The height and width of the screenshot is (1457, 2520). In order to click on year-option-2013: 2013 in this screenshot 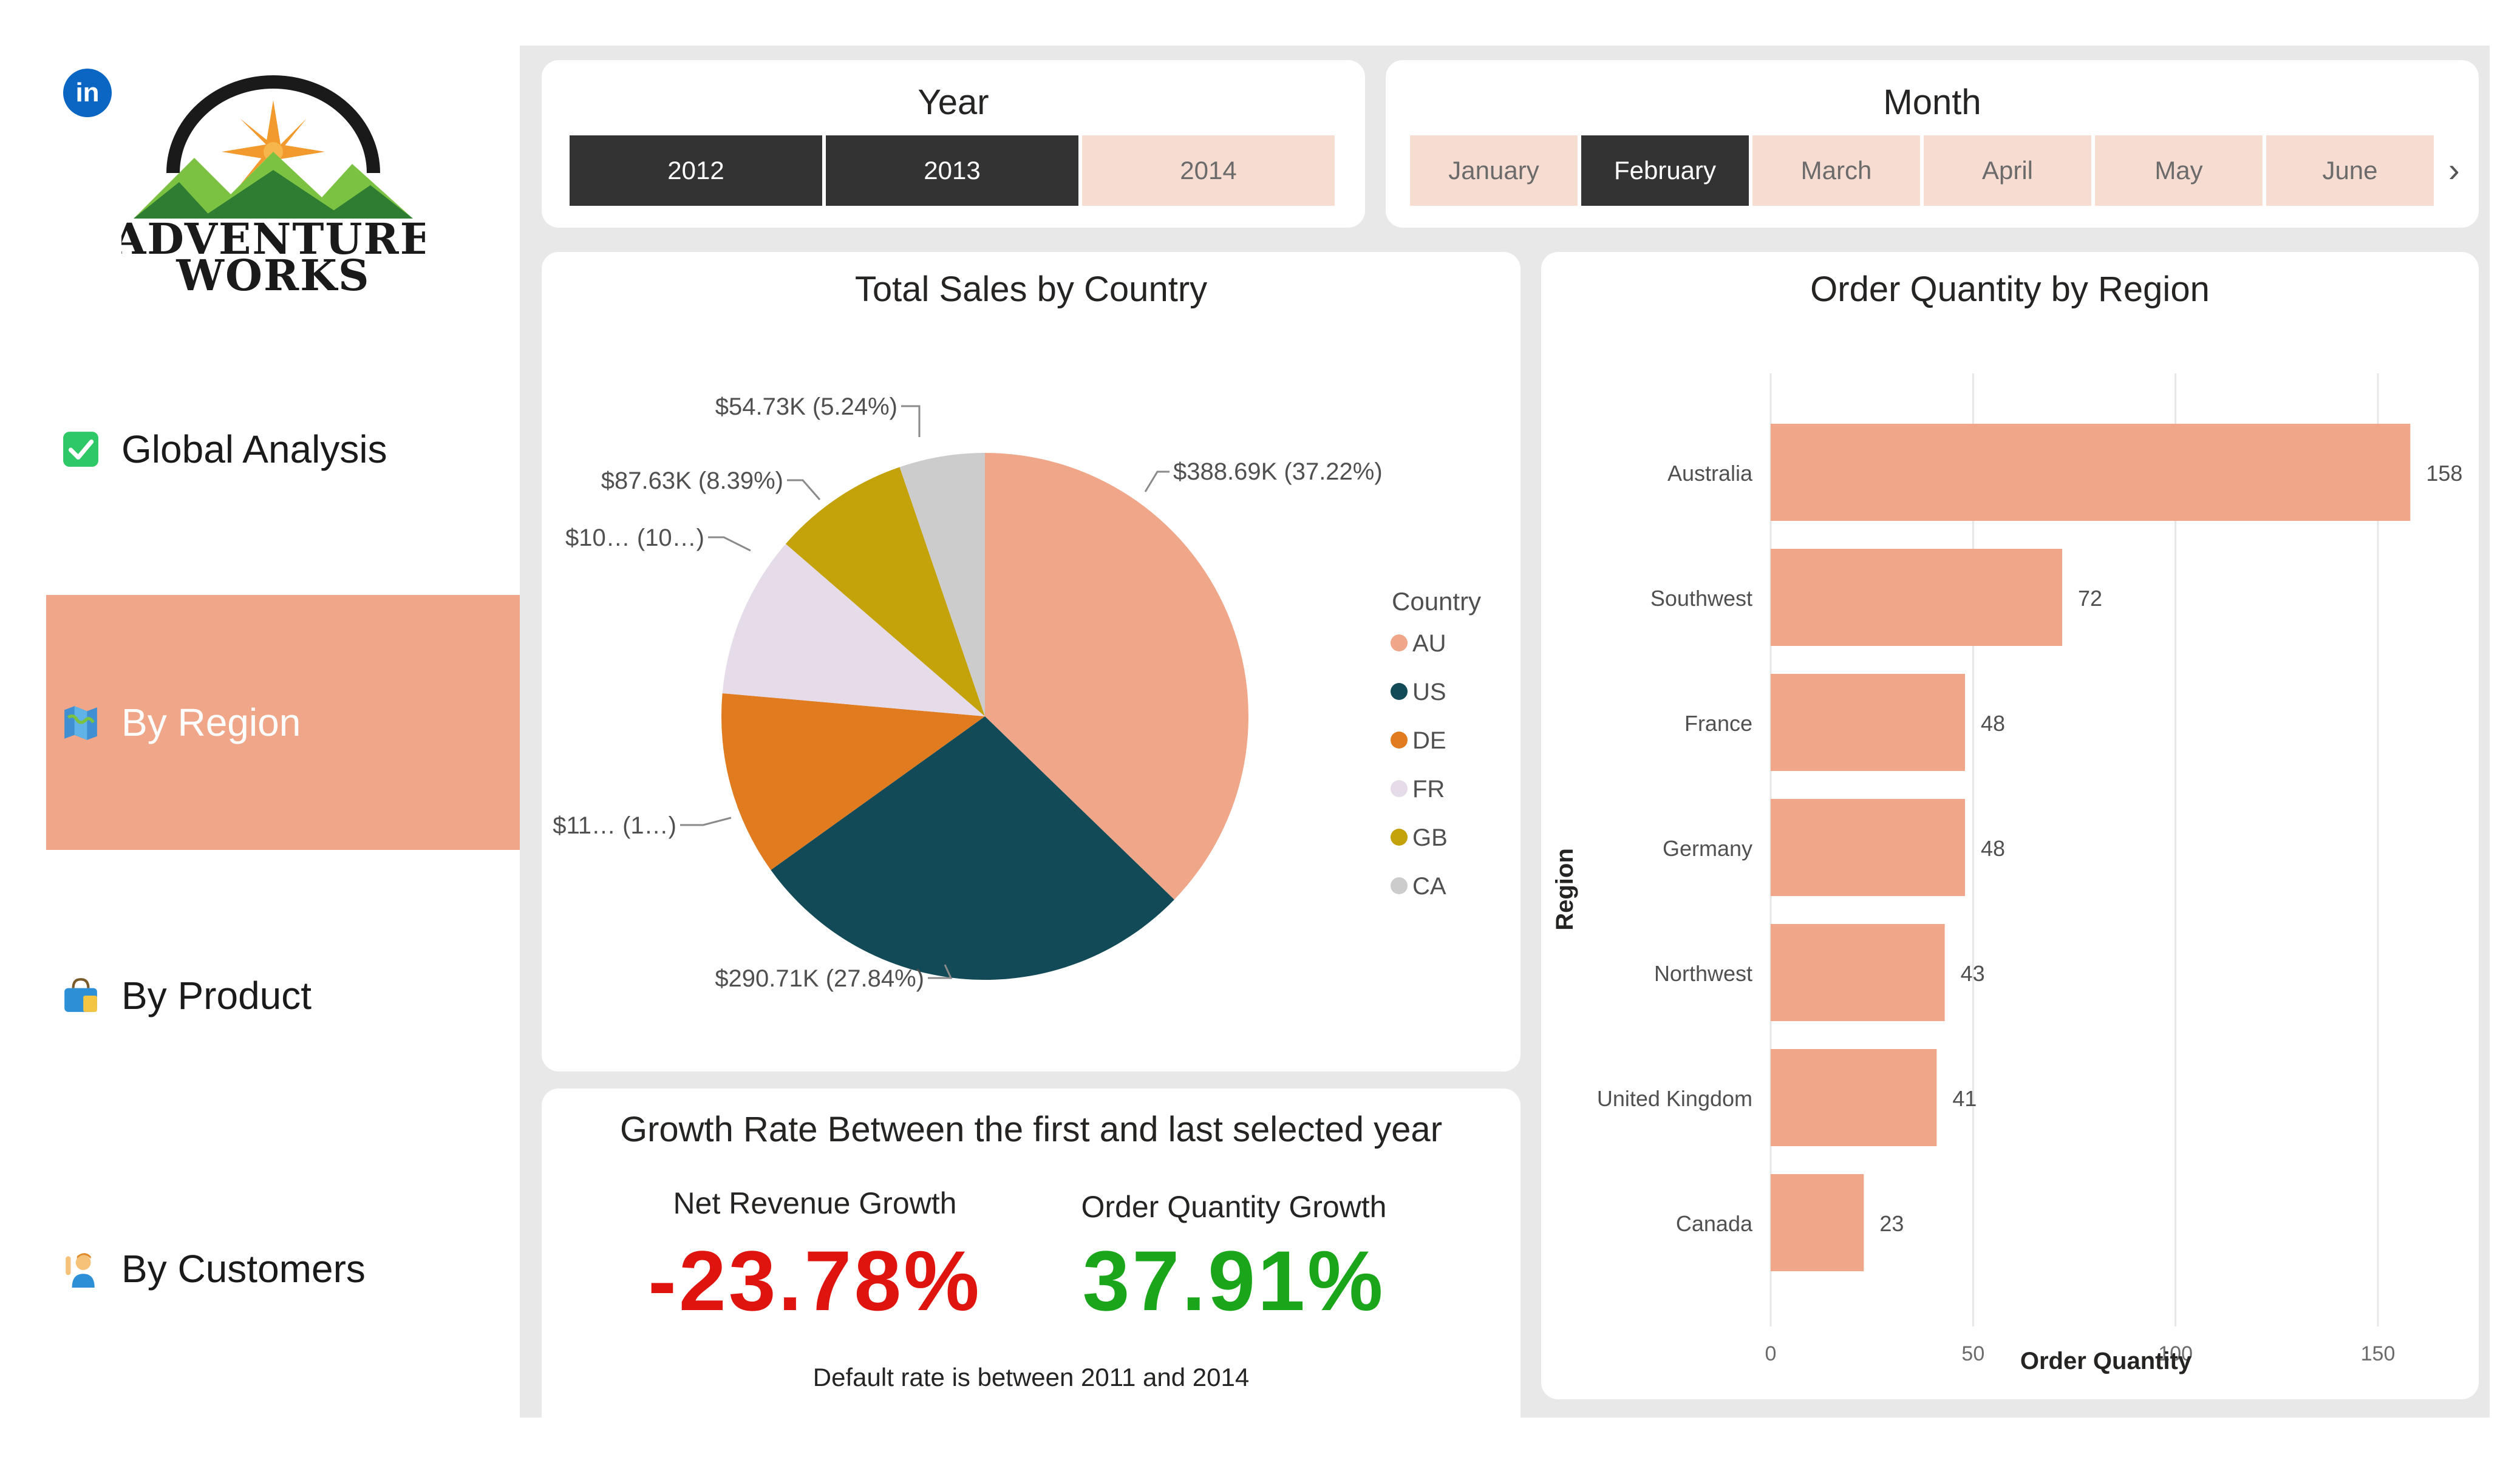, I will do `click(952, 170)`.